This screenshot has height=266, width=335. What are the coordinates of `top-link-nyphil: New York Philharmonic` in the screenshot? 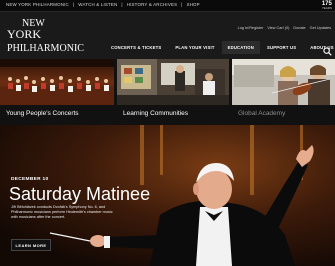 It's located at (37, 4).